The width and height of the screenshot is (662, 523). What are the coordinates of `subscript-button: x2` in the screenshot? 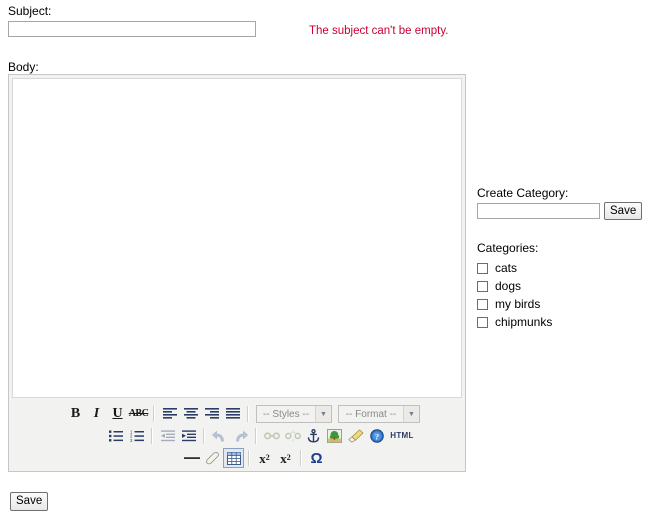 It's located at (264, 458).